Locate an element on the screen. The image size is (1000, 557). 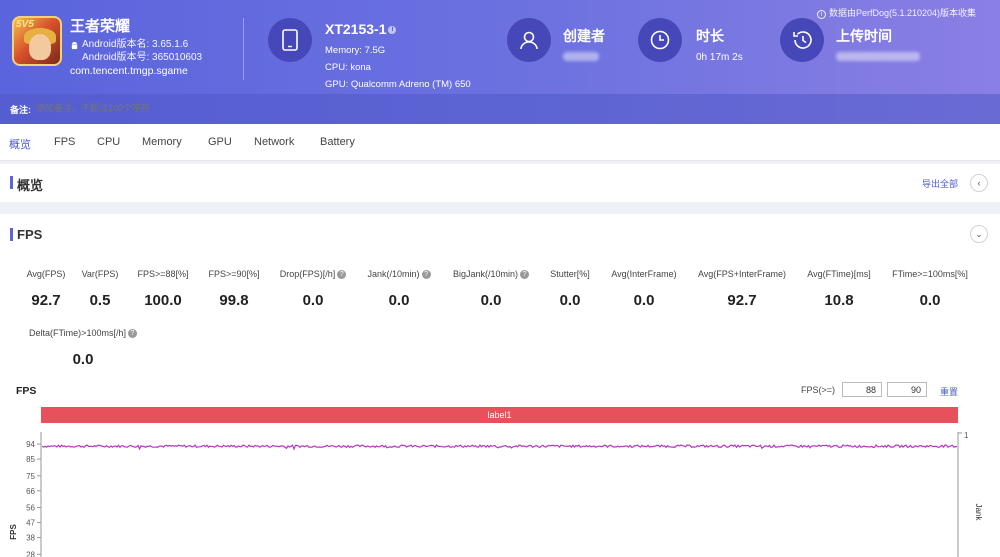
info-icon: i is located at coordinates (392, 30).